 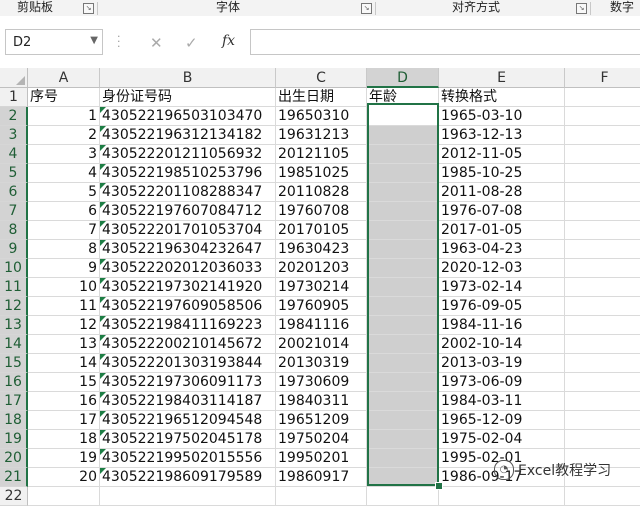 What do you see at coordinates (188, 496) in the screenshot?
I see `cell-b` at bounding box center [188, 496].